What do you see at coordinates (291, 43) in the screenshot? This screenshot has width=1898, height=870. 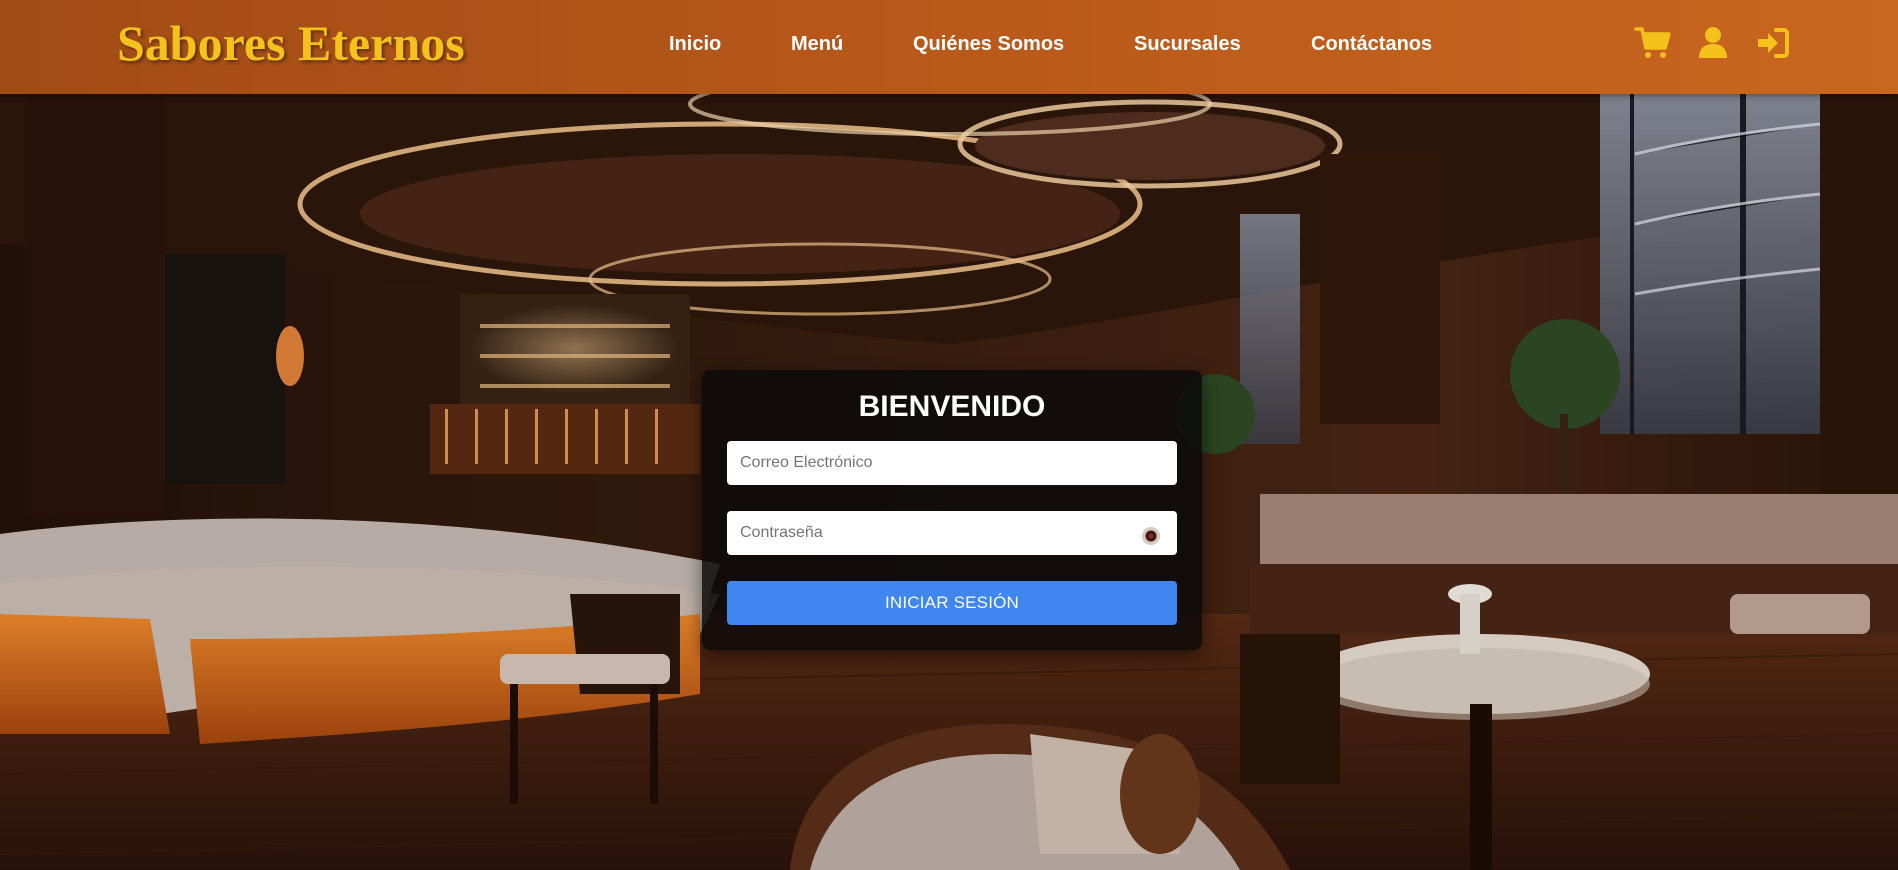 I see `brand-logo: Sabores Eternos` at bounding box center [291, 43].